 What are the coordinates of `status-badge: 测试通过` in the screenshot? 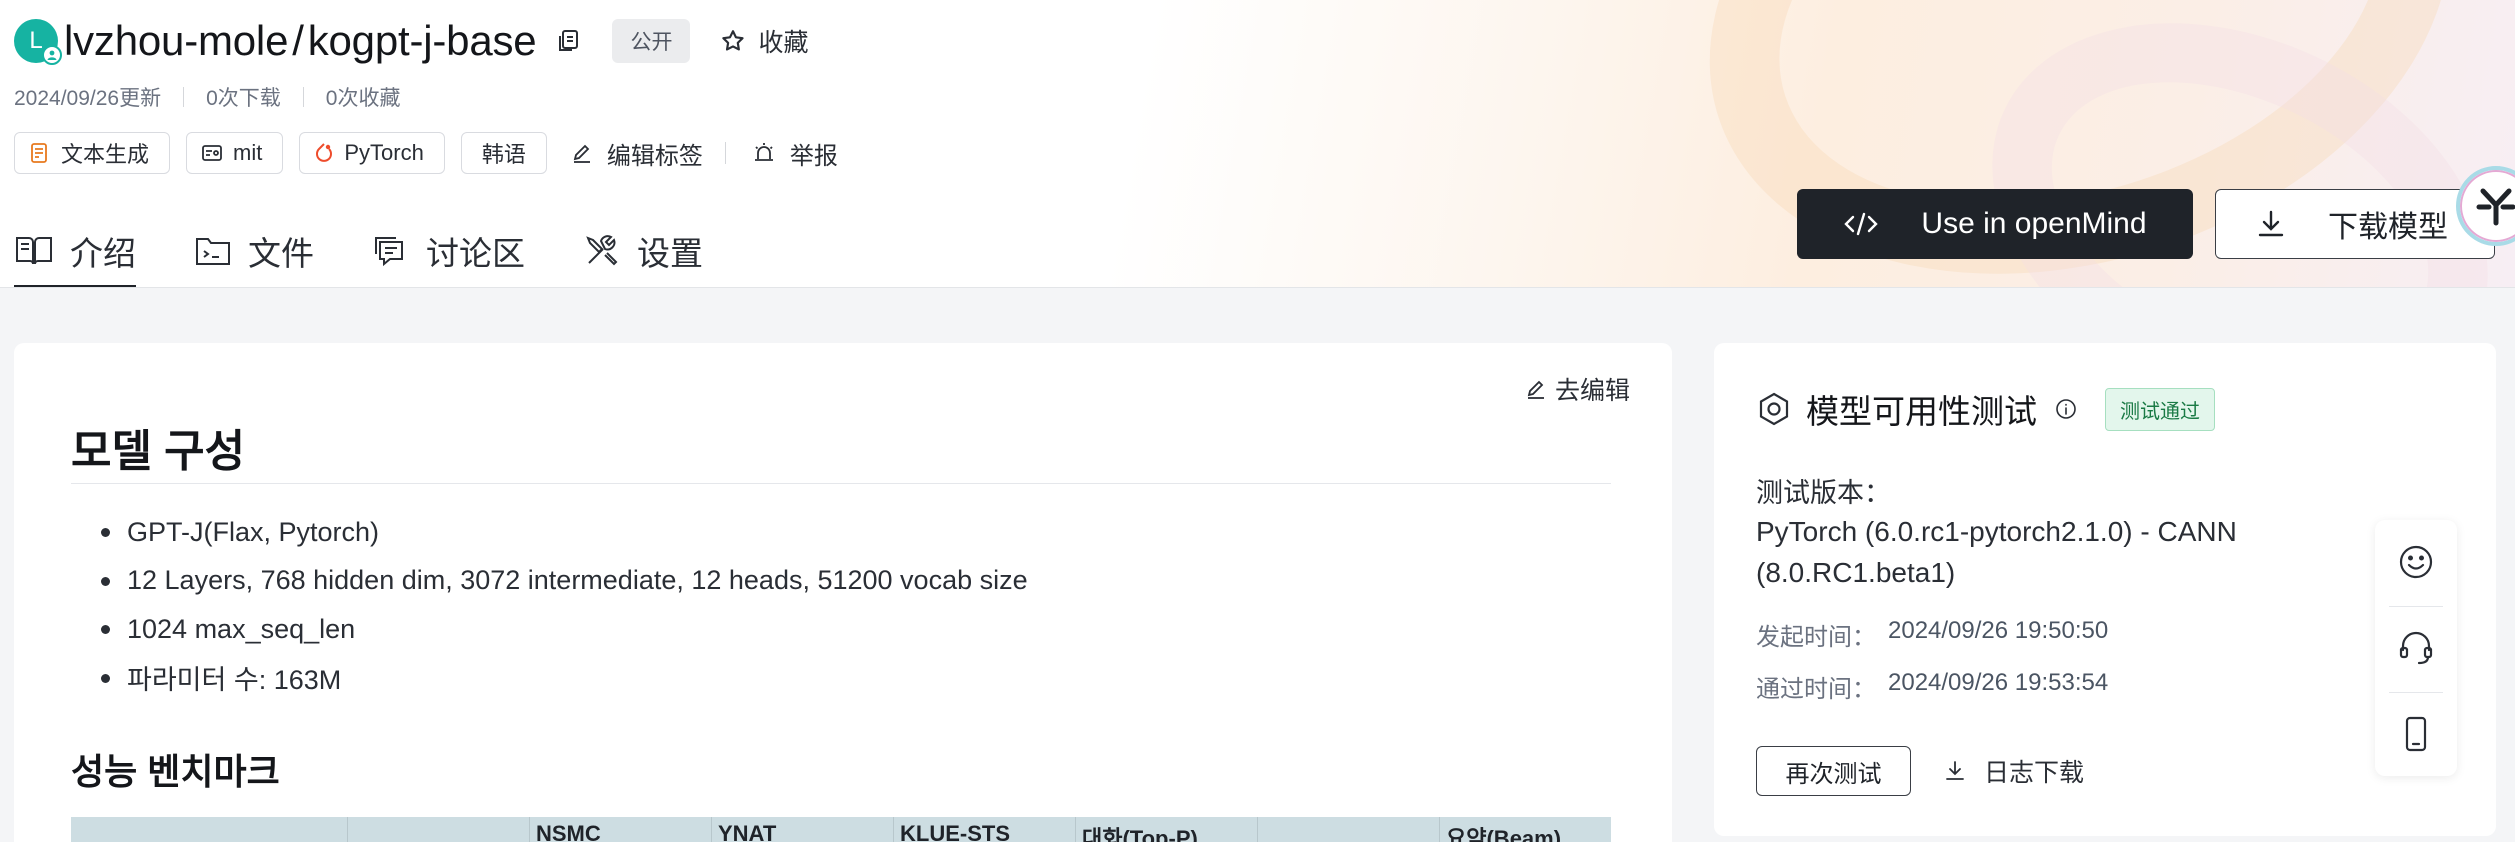 It's located at (2160, 409).